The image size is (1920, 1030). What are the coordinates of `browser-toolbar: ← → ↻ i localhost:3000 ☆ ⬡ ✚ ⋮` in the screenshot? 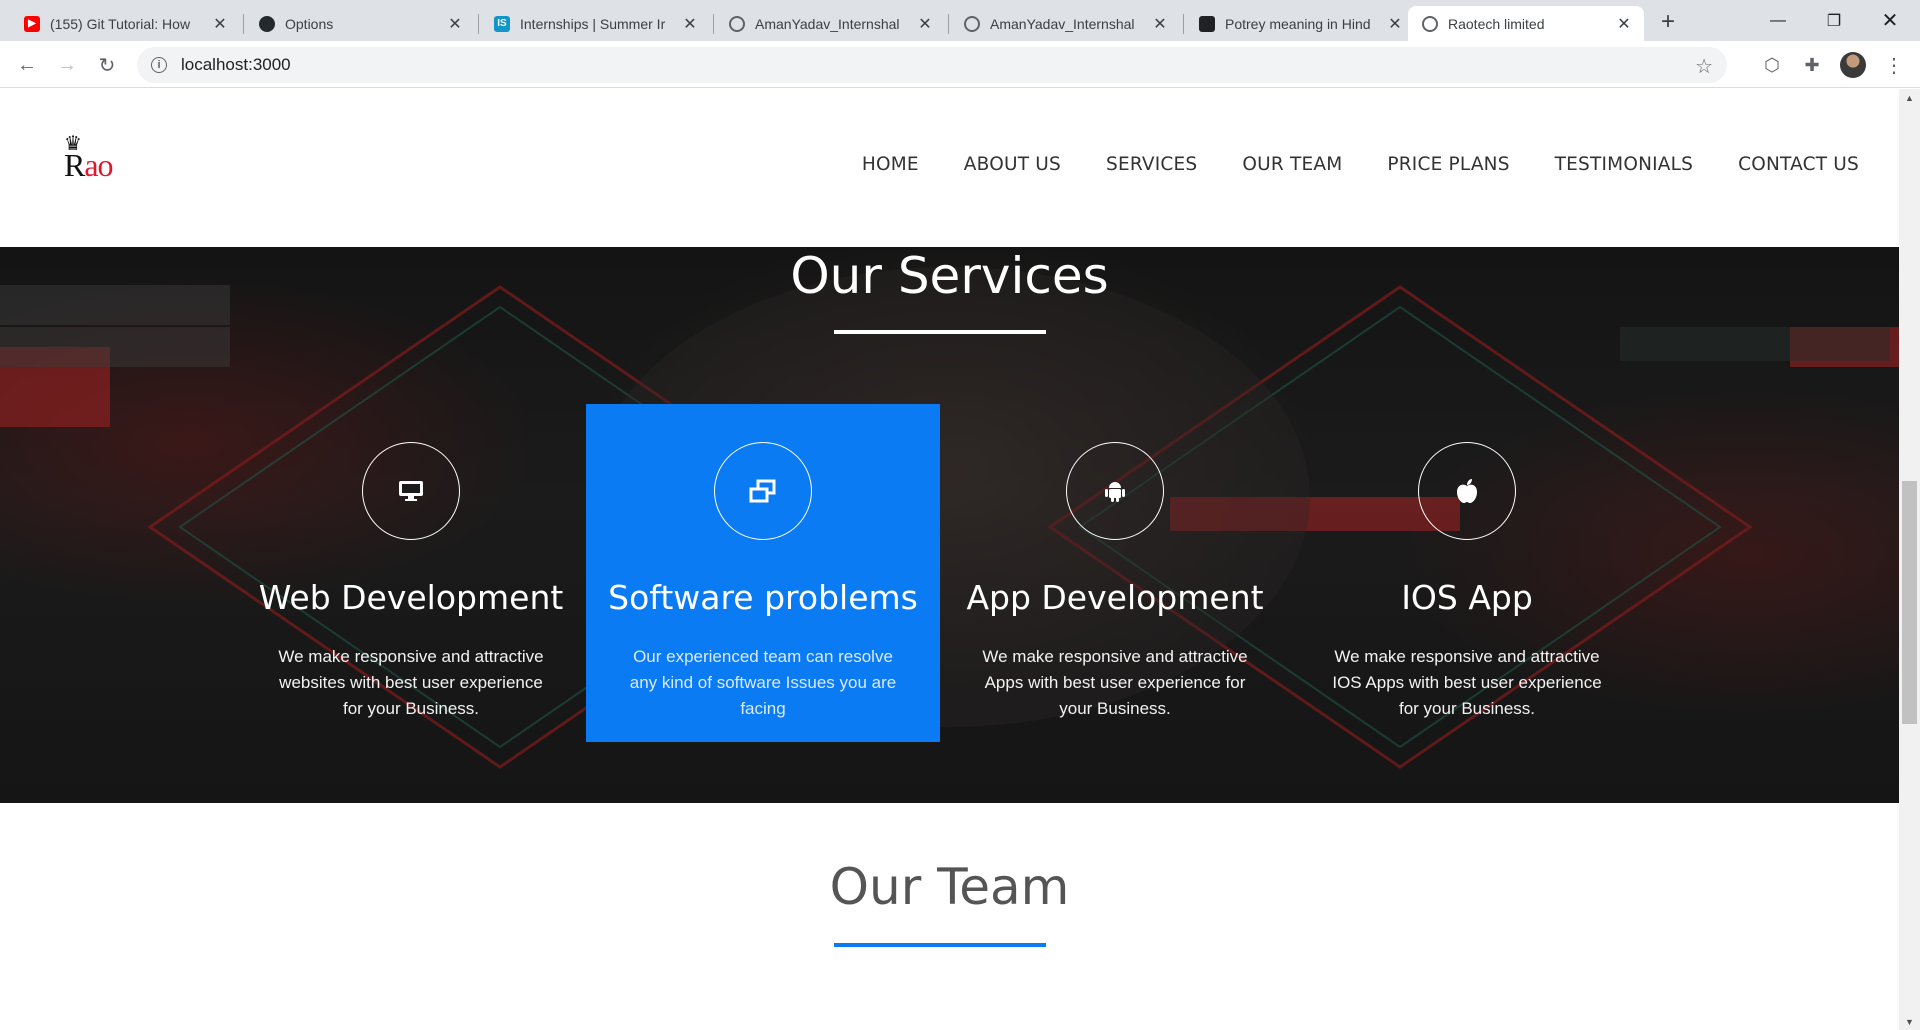 It's located at (960, 64).